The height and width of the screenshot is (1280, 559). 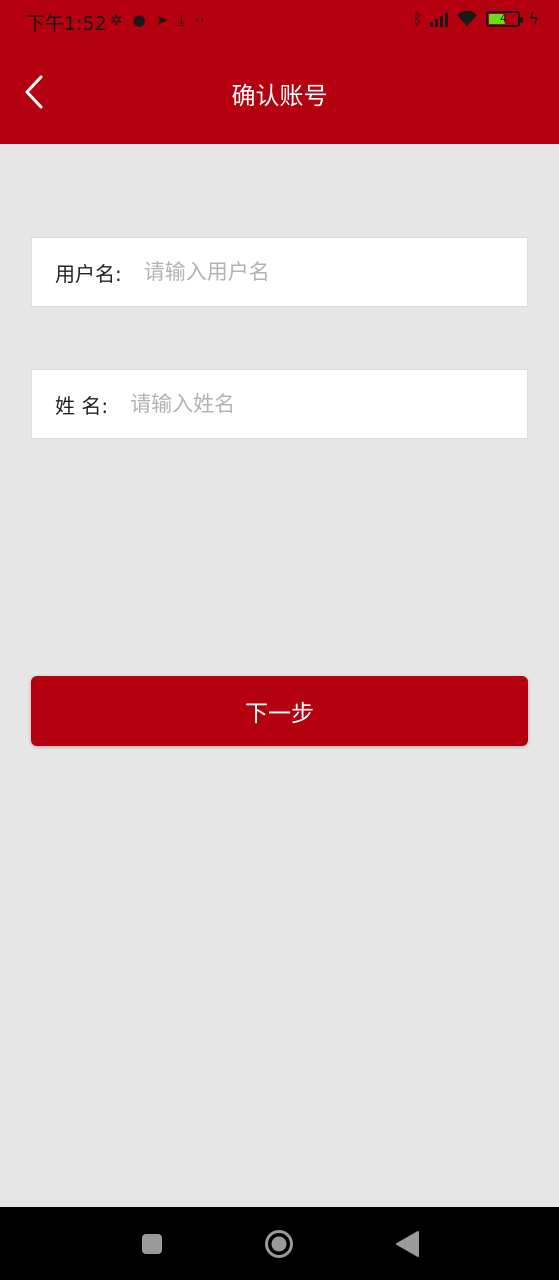 I want to click on battery-icon: 4, so click(x=505, y=18).